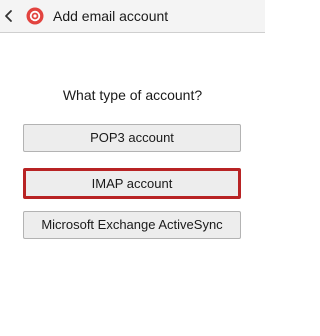  I want to click on action-bar: Add email account, so click(132, 16).